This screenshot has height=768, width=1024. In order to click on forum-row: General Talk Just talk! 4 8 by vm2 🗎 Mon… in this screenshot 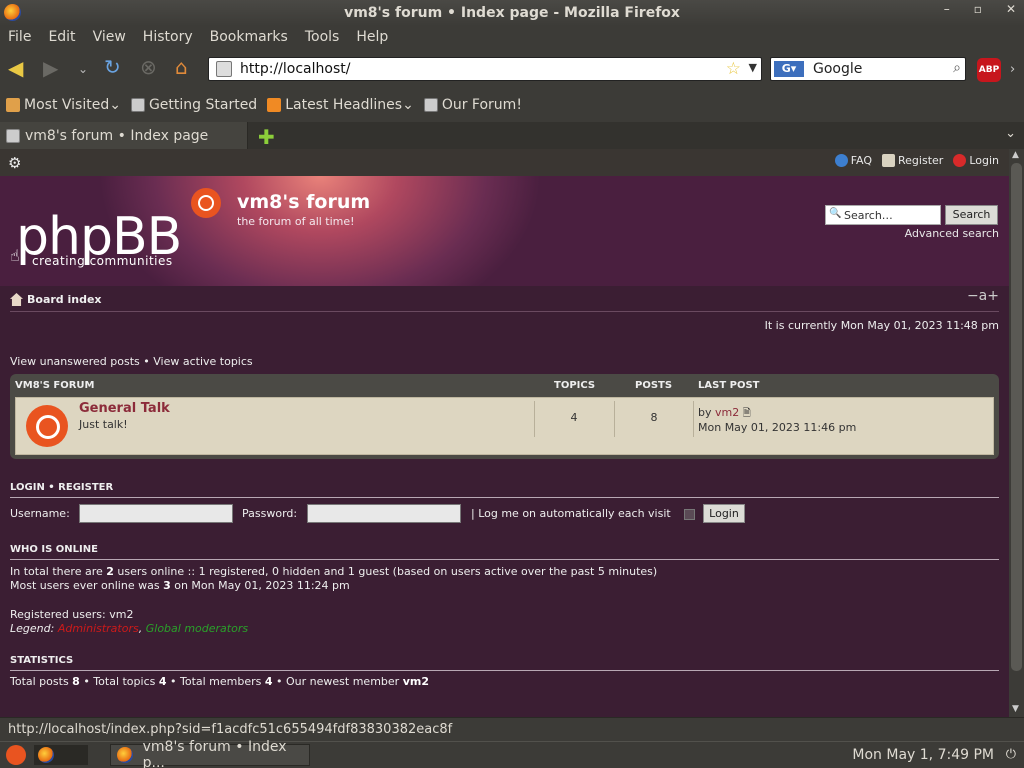, I will do `click(504, 426)`.